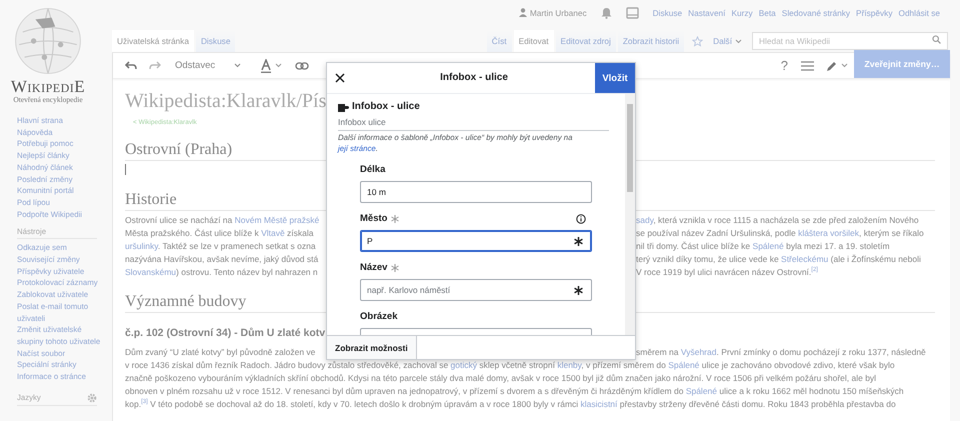 This screenshot has height=421, width=960. Describe the element at coordinates (225, 101) in the screenshot. I see `page-title: Wikipedista:Klaravlk/Pís` at that location.